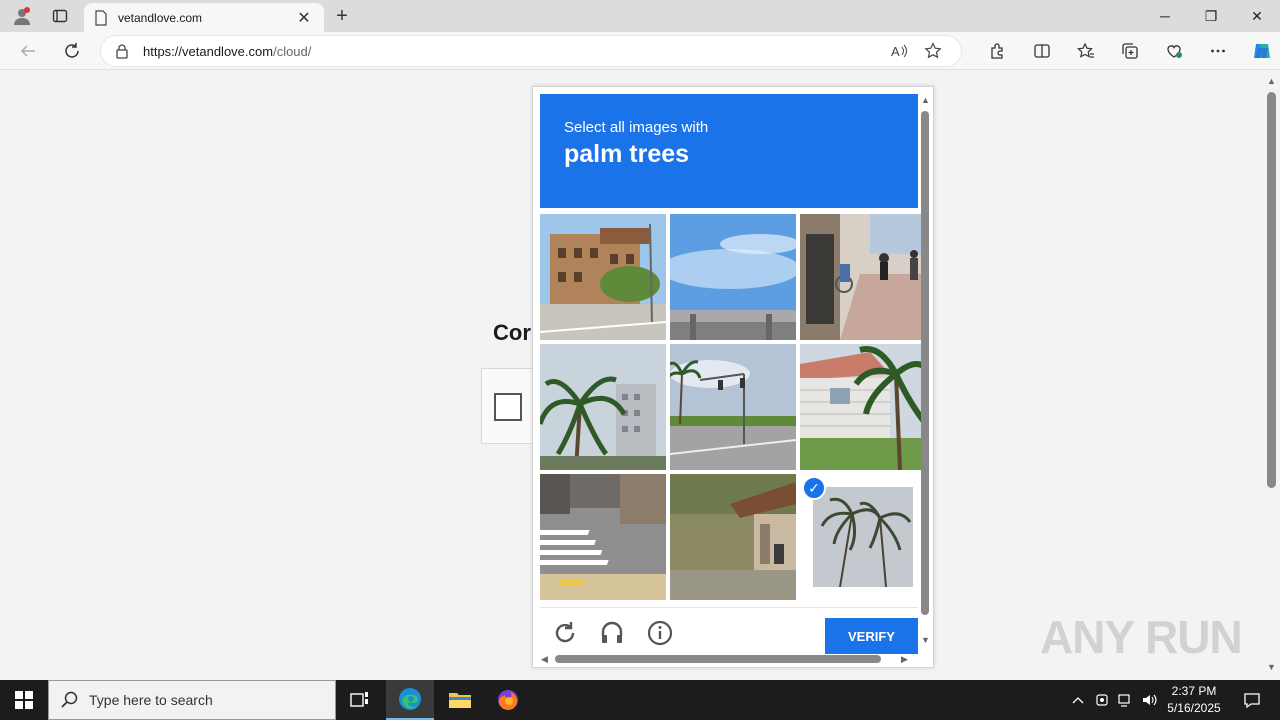 The height and width of the screenshot is (720, 1280). What do you see at coordinates (1042, 51) in the screenshot?
I see `split-screen-icon` at bounding box center [1042, 51].